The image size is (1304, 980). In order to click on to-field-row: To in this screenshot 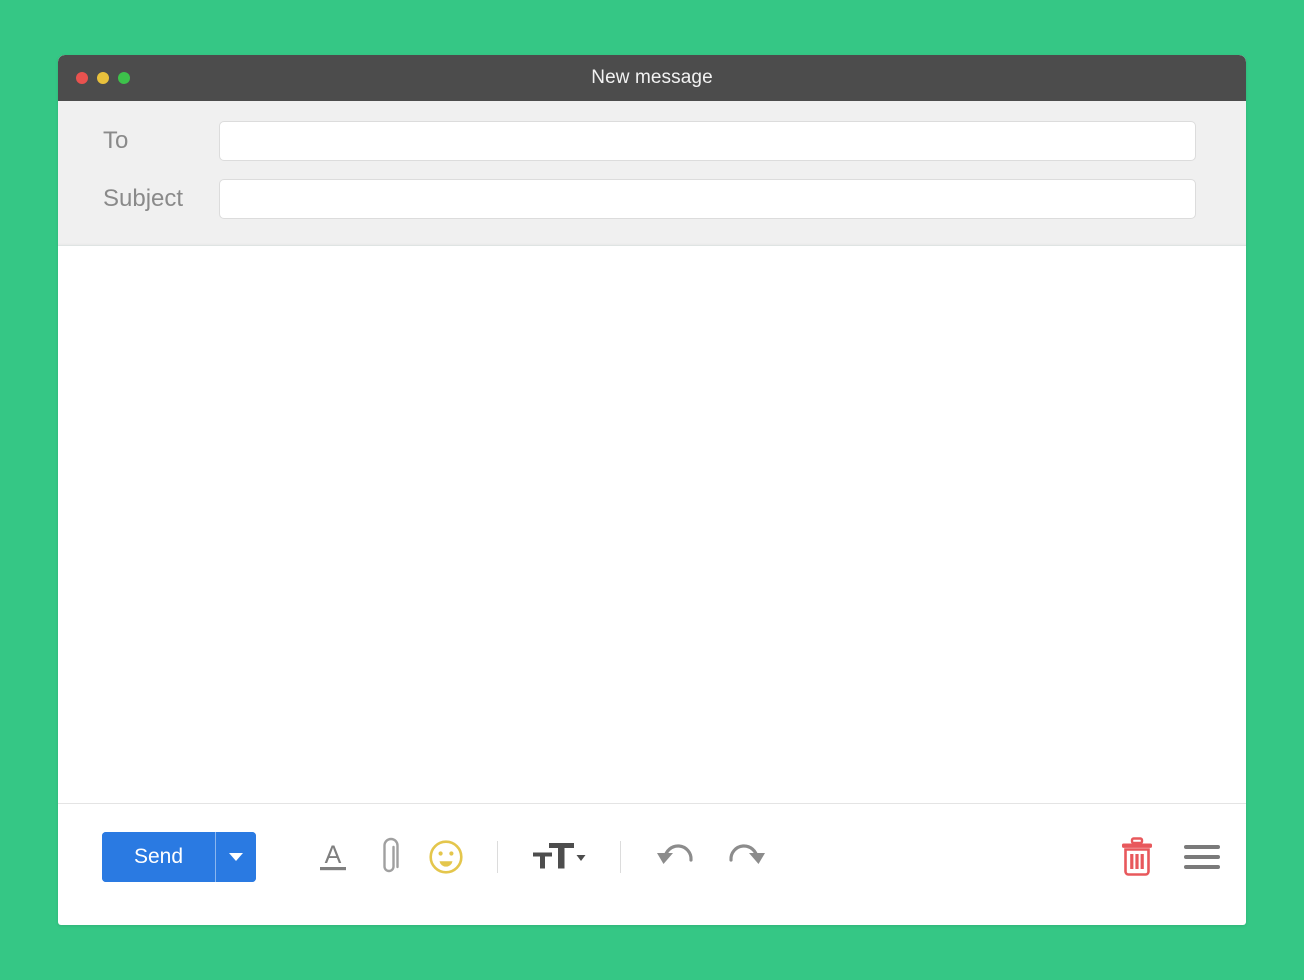, I will do `click(652, 141)`.